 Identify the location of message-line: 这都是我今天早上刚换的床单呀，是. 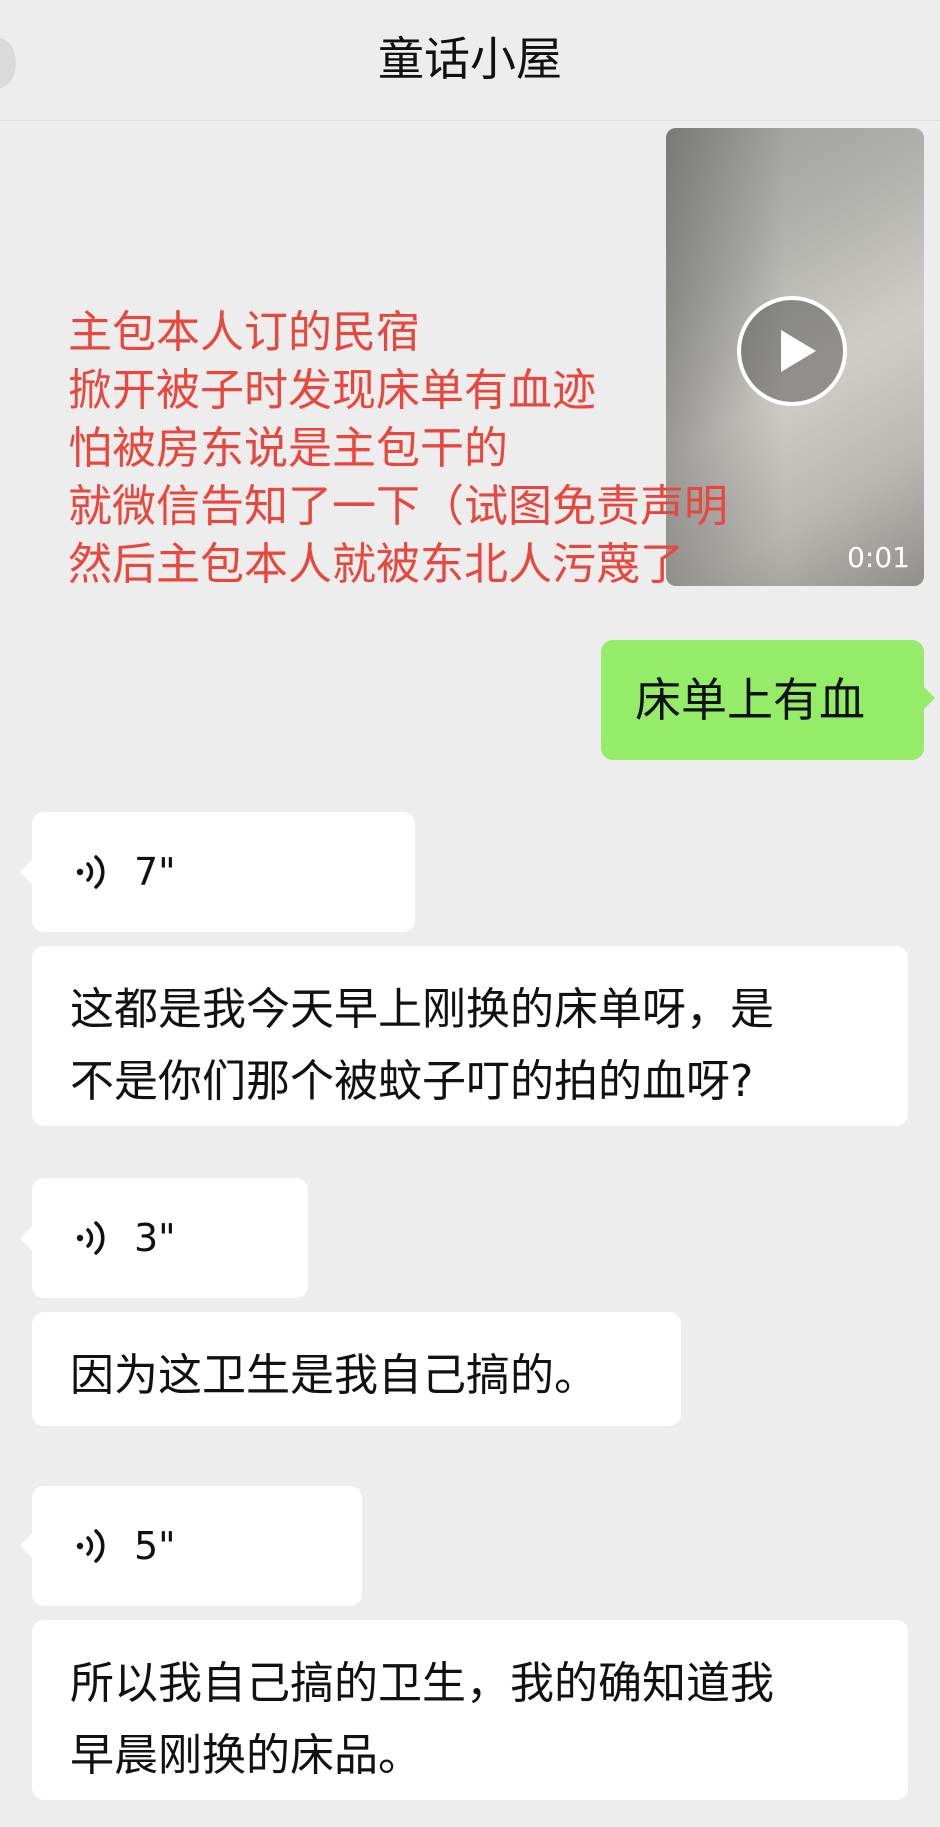
(422, 1009).